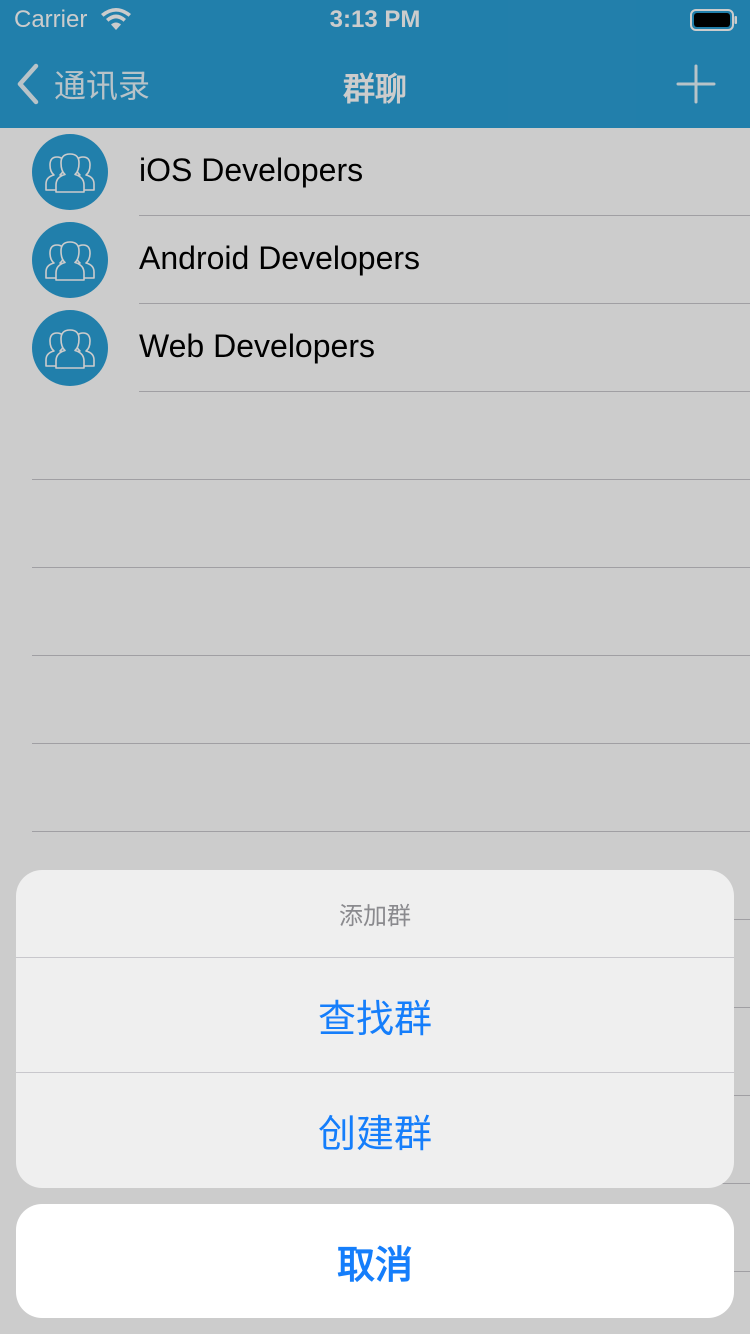  Describe the element at coordinates (375, 1015) in the screenshot. I see `find-group-button: 查找群` at that location.